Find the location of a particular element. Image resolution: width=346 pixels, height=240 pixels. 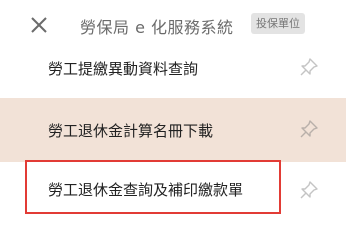

close-icon is located at coordinates (39, 25).